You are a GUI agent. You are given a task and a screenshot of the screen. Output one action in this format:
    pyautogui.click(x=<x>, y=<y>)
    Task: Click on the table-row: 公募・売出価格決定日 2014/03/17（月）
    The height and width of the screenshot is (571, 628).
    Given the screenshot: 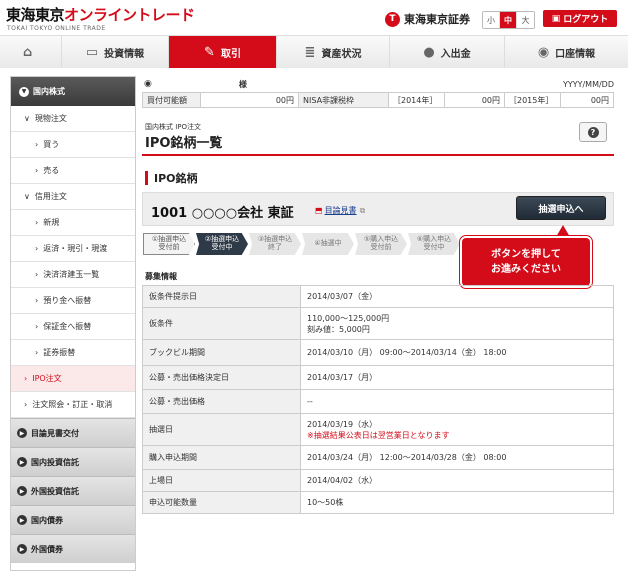 What is the action you would take?
    pyautogui.click(x=378, y=377)
    